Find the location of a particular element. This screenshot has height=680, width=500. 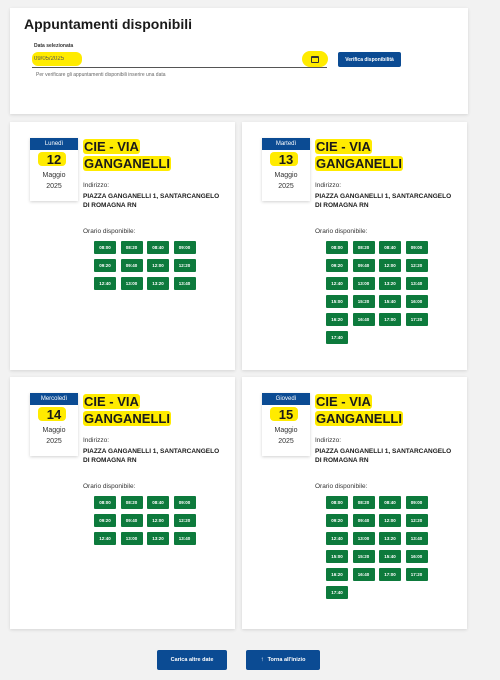

calendar-icon is located at coordinates (315, 59).